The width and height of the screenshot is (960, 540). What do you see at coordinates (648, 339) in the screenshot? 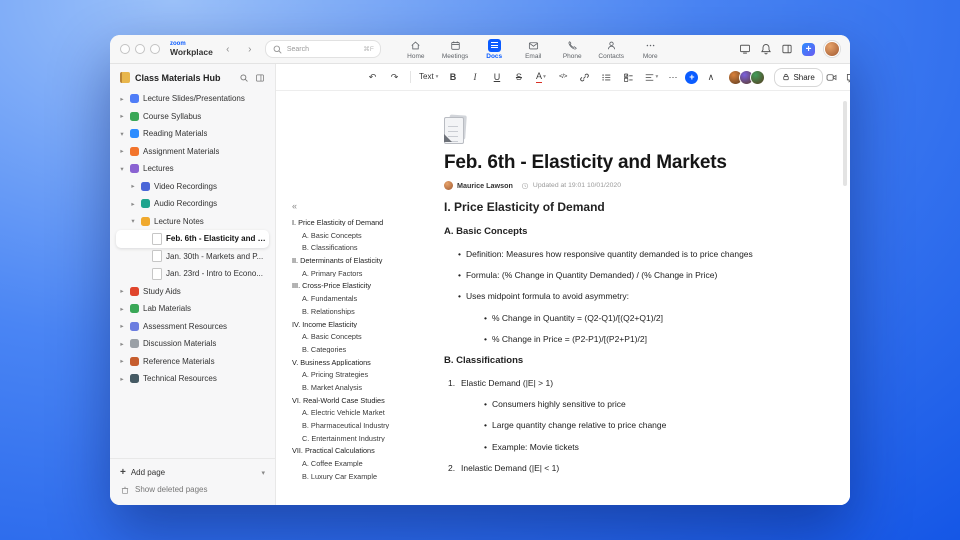
I see `doc-list-item: • % Change in Price = (P2-P1)/[(P2+P1)/2]` at bounding box center [648, 339].